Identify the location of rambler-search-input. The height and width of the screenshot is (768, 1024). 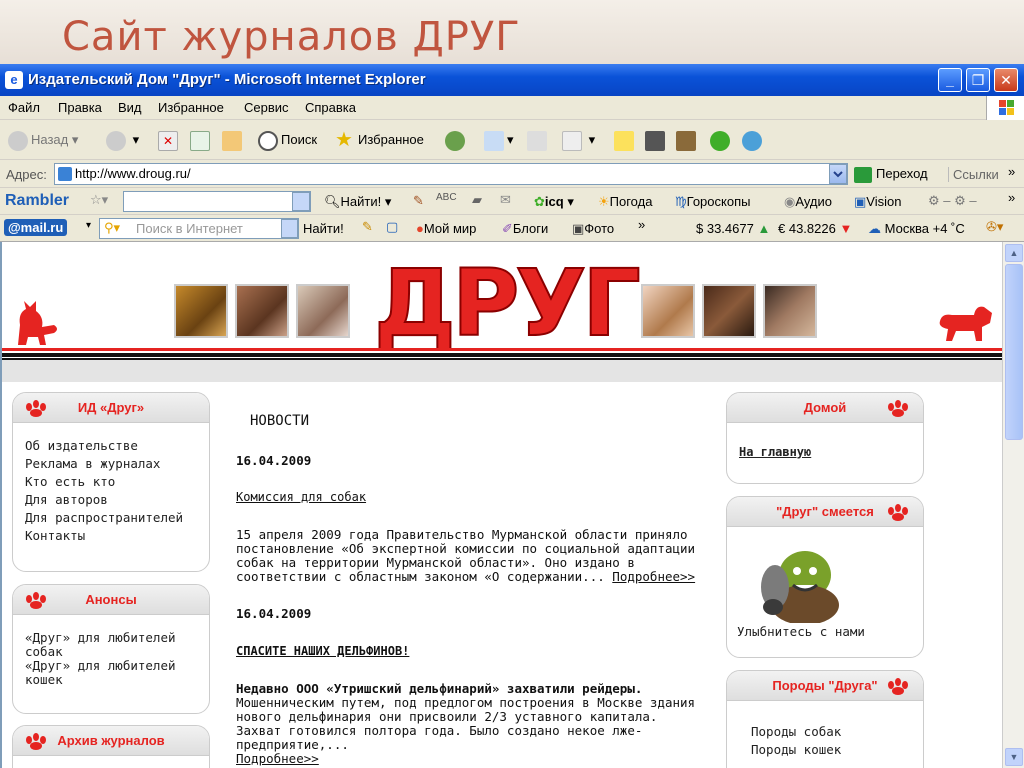
(217, 201).